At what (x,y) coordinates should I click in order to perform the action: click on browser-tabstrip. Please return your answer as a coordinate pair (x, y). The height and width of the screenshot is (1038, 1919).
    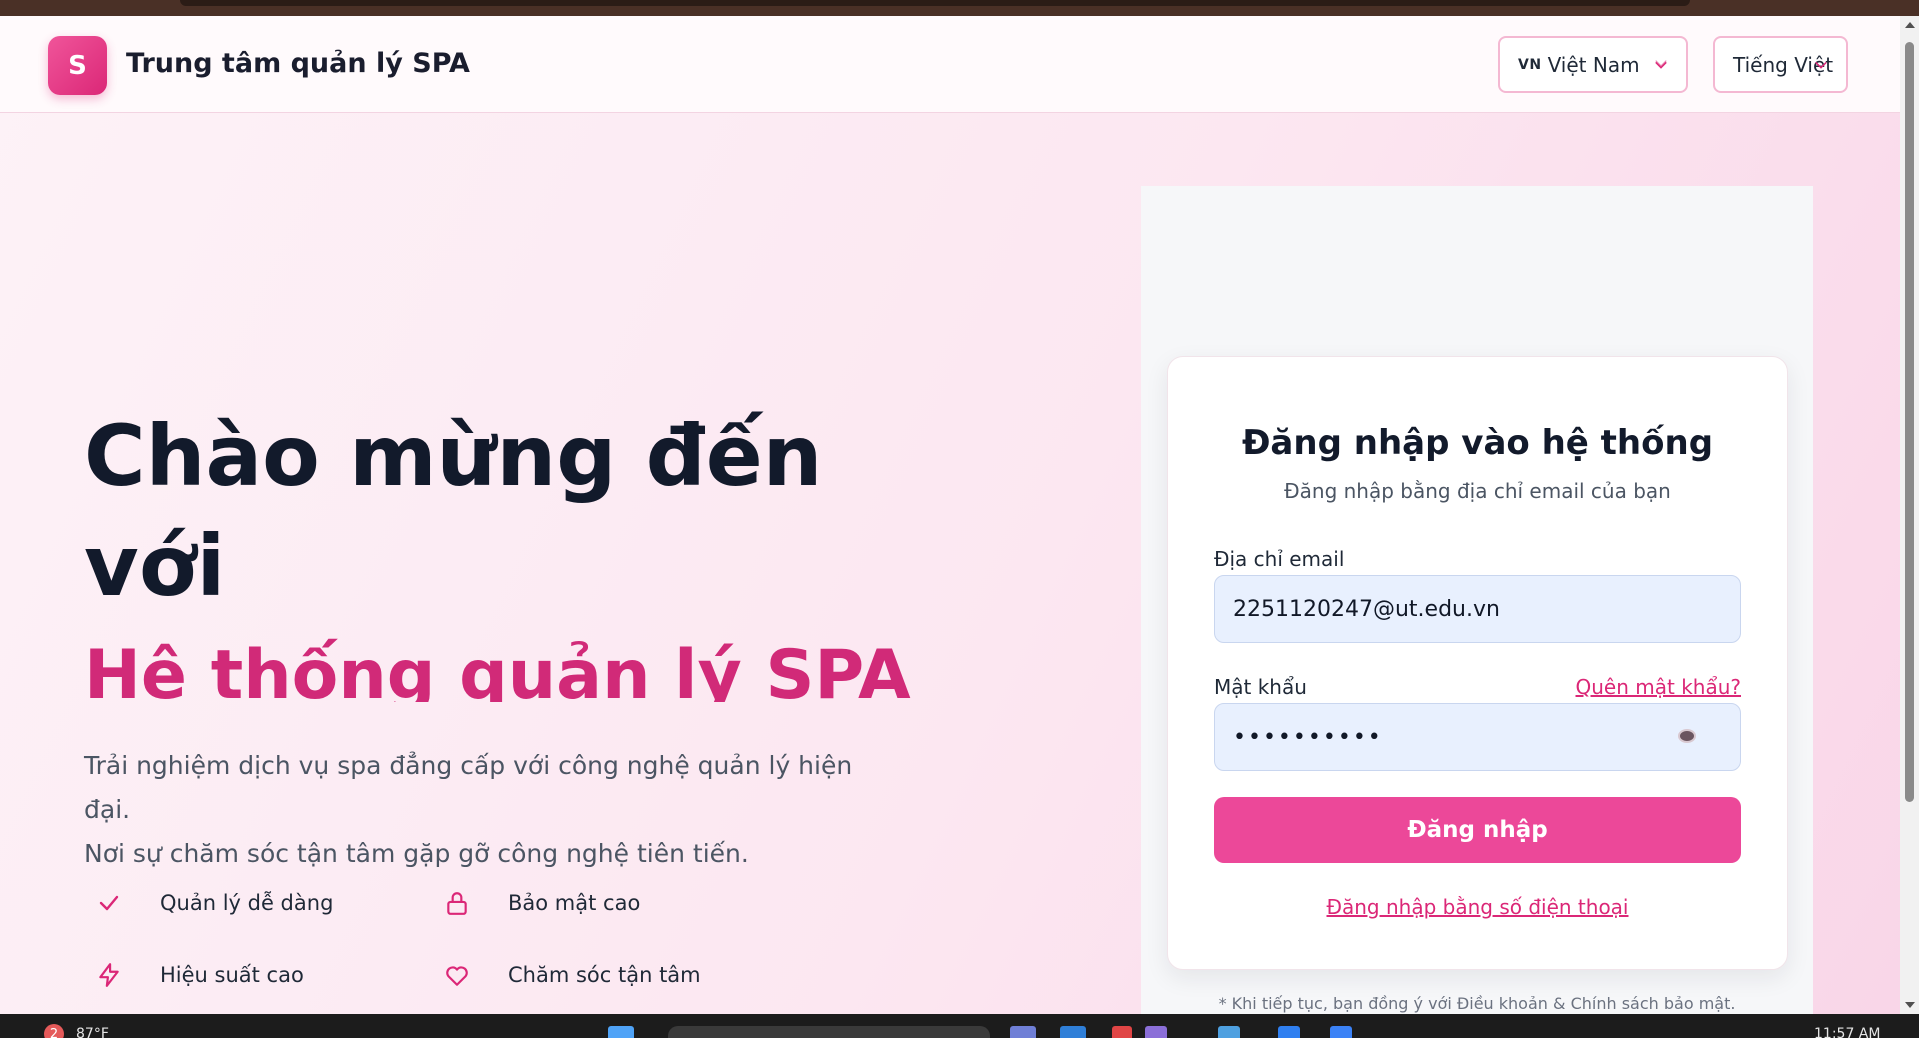
    Looking at the image, I should click on (935, 3).